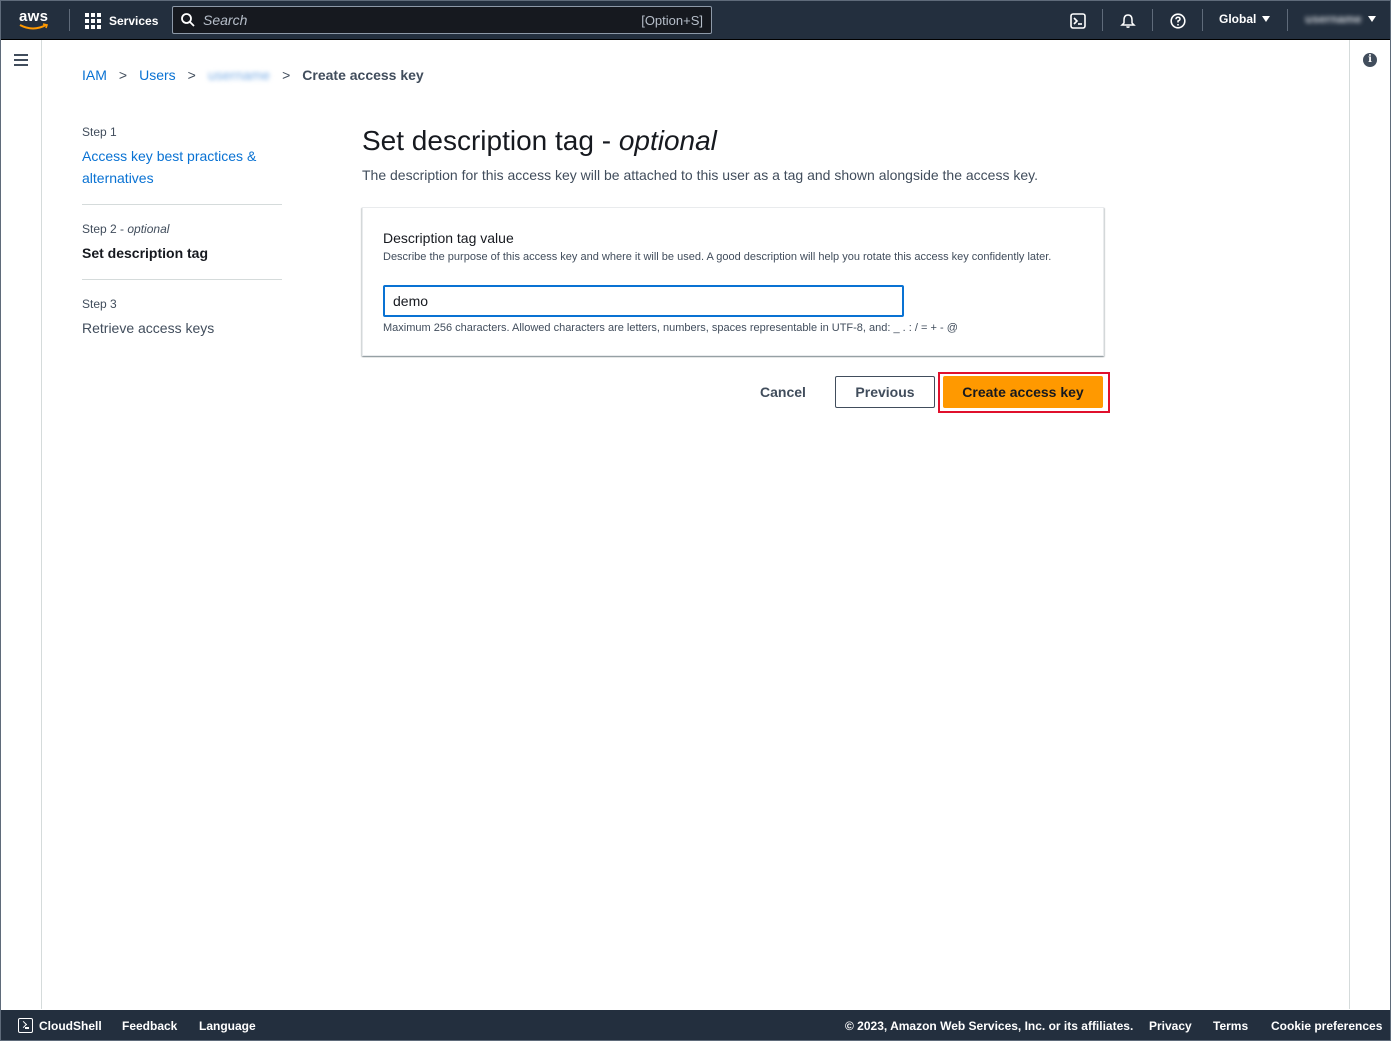  I want to click on left-nav-rail, so click(21, 524).